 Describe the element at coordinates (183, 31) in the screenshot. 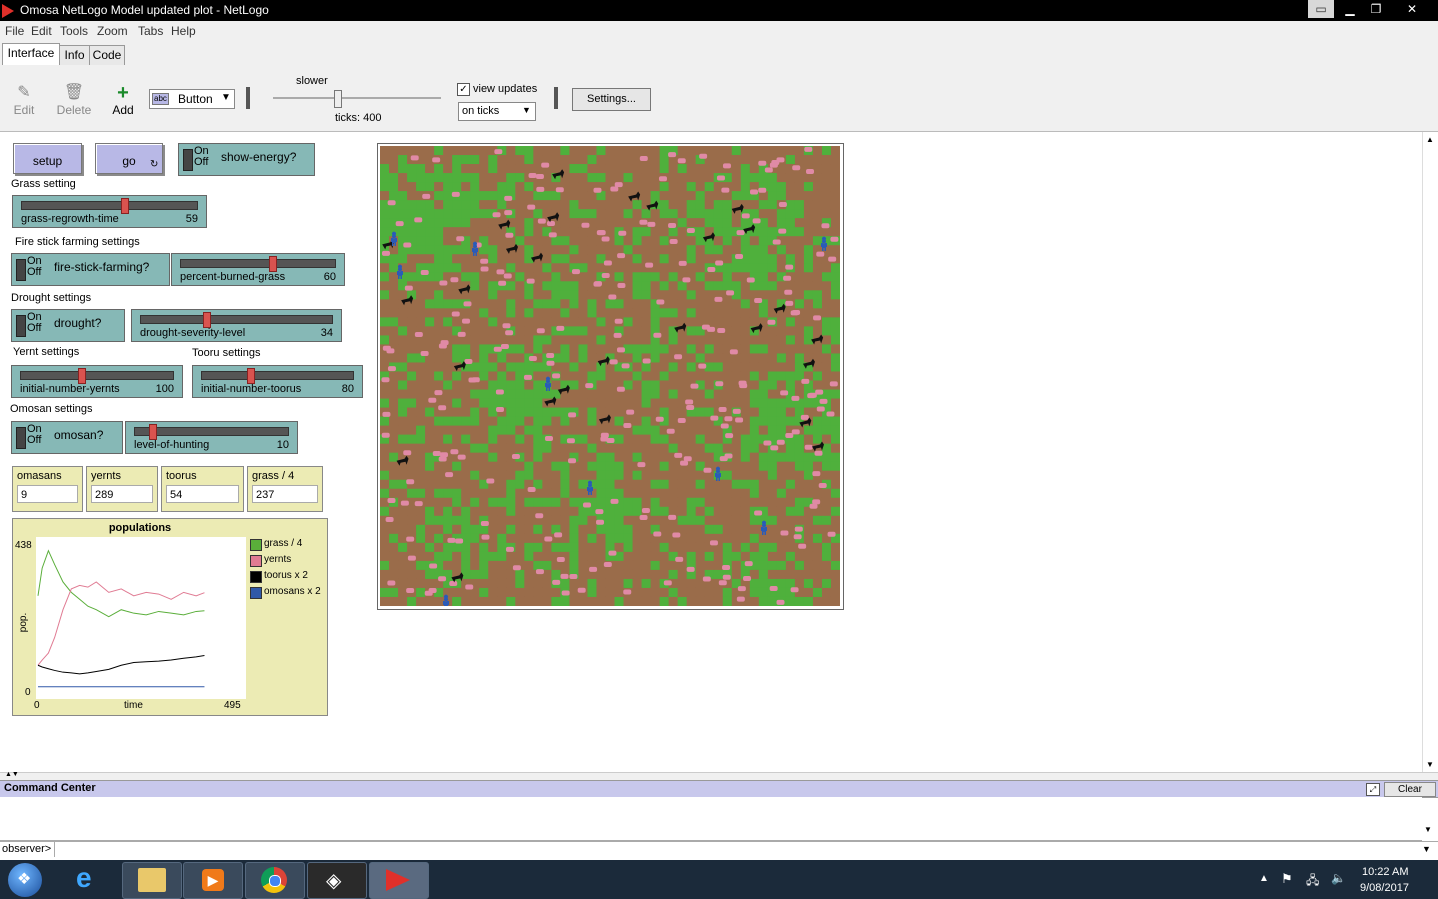

I see `menu-help: Help` at that location.